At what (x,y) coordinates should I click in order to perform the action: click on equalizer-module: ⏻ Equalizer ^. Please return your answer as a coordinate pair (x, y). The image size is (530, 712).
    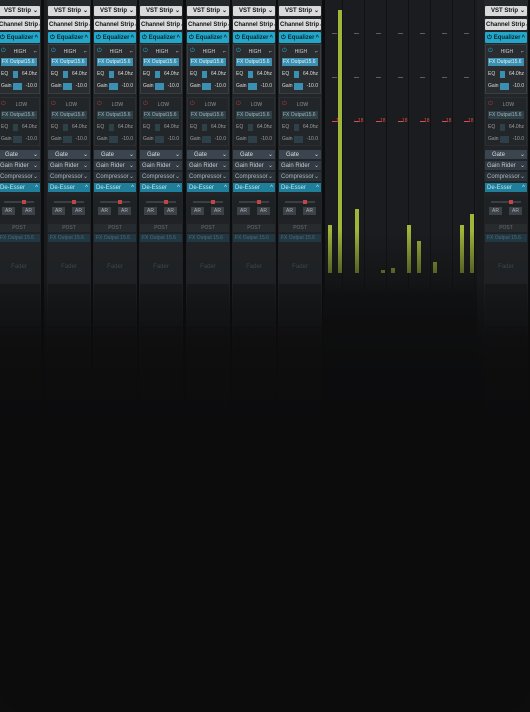
    Looking at the image, I should click on (506, 37).